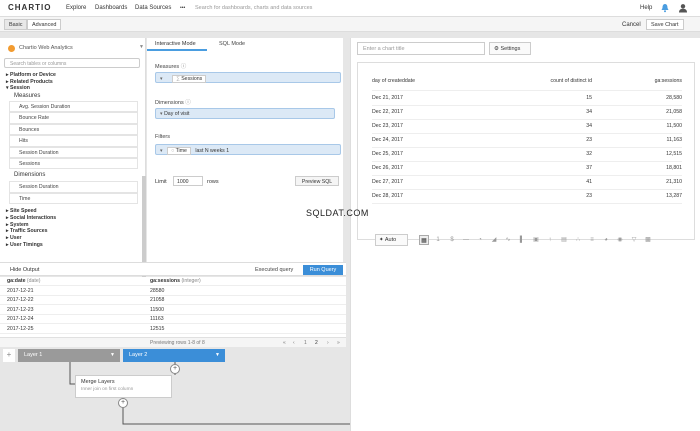 Image resolution: width=700 pixels, height=431 pixels. What do you see at coordinates (71, 245) in the screenshot?
I see `tree-node: ▸ User Timings` at bounding box center [71, 245].